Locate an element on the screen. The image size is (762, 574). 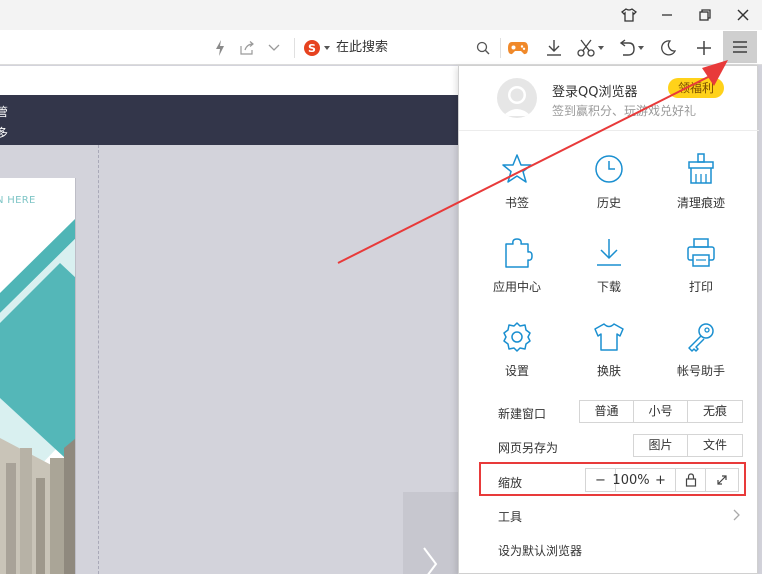
menu-item-label: 帐号助手 is located at coordinates (700, 371).